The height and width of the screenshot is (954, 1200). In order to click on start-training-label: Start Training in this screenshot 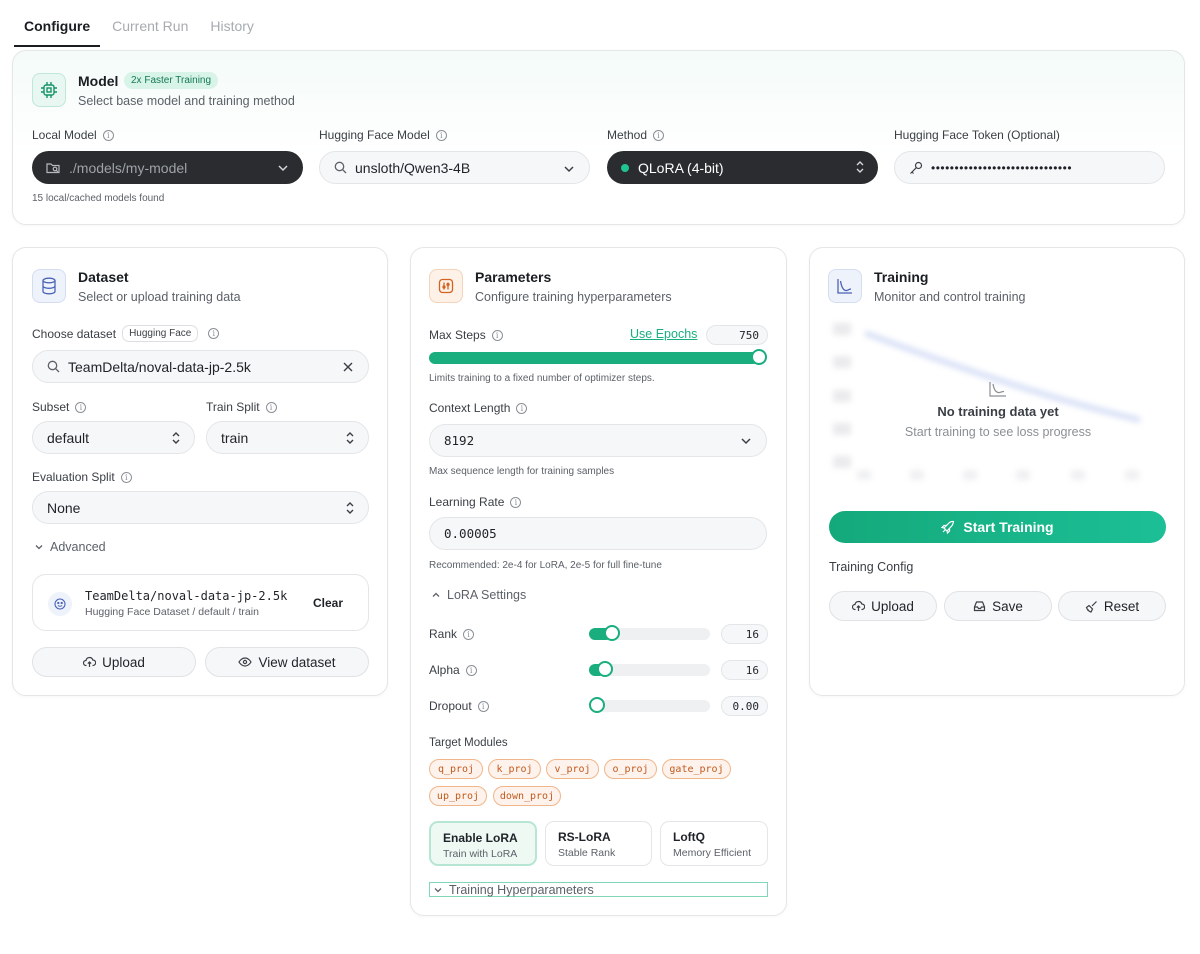, I will do `click(1008, 527)`.